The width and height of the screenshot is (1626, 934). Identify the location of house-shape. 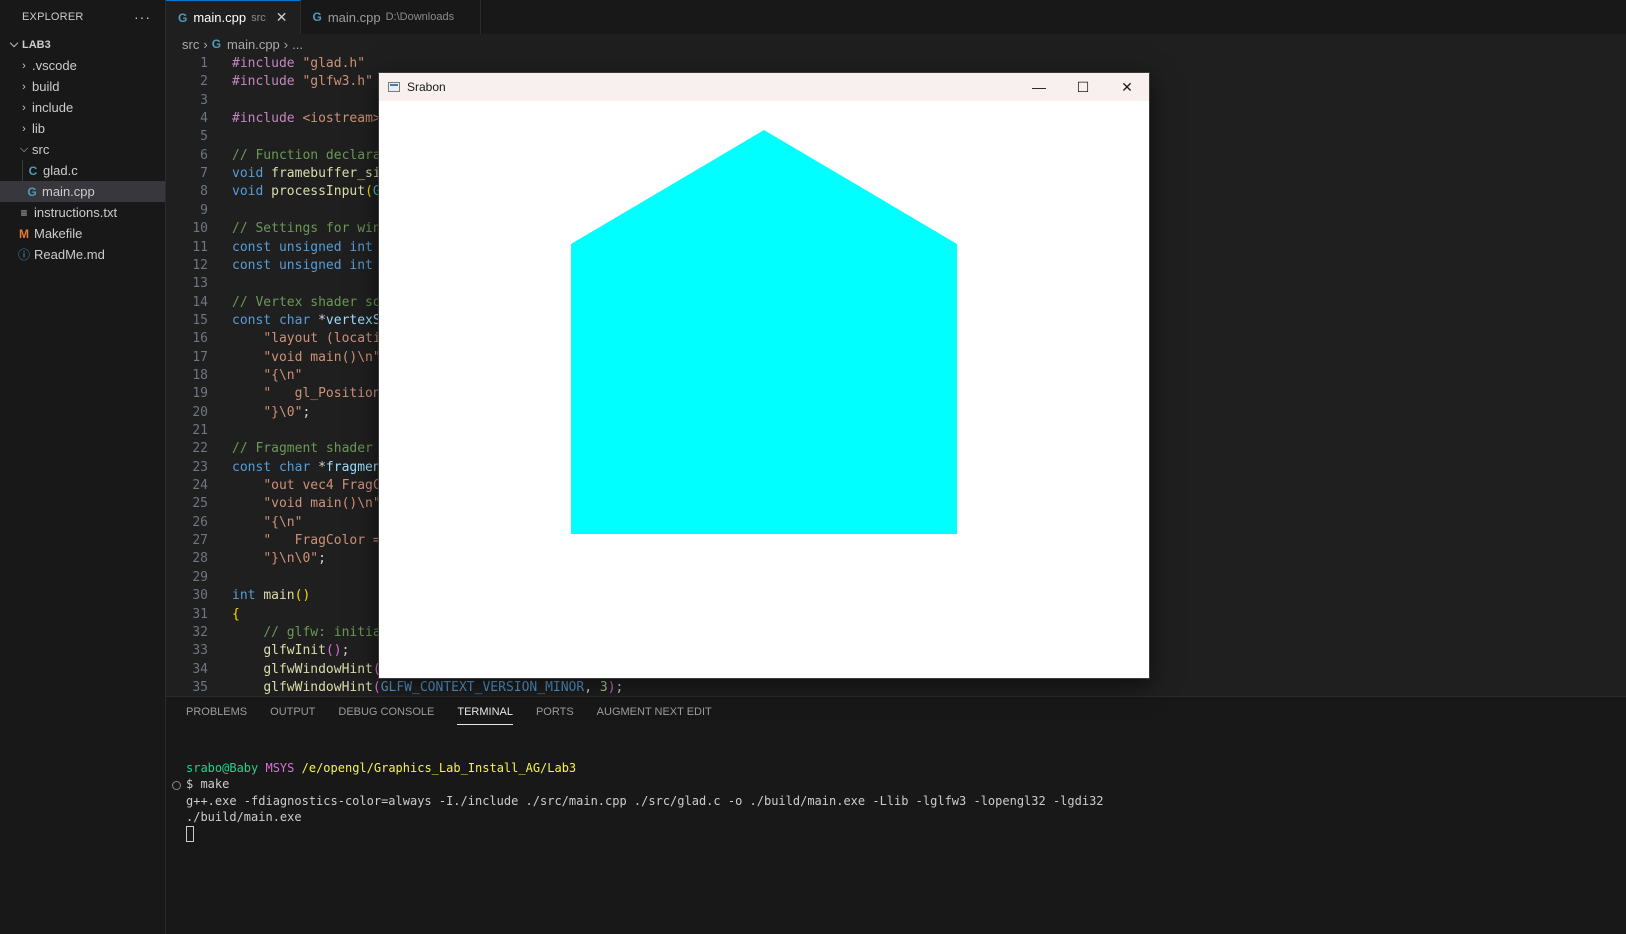
(764, 332).